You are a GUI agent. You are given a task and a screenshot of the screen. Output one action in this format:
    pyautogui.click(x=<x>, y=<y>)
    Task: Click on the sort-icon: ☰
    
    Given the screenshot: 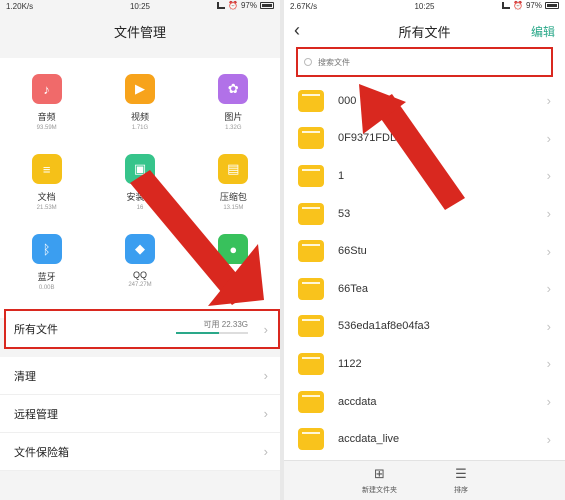 What is the action you would take?
    pyautogui.click(x=461, y=473)
    